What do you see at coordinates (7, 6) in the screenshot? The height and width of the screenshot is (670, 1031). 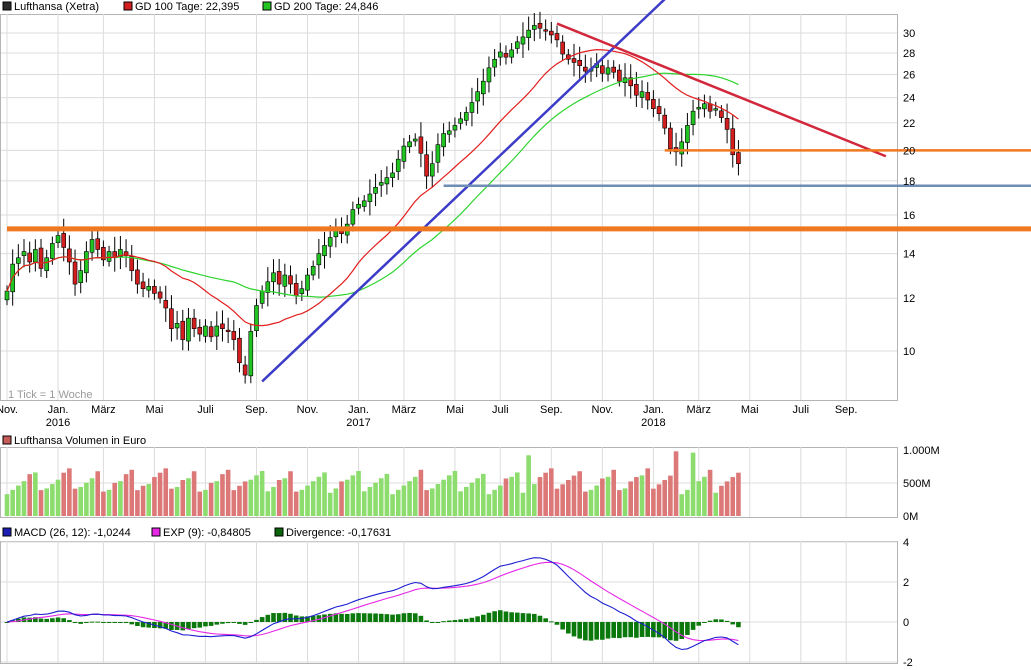 I see `legend-swatch-price` at bounding box center [7, 6].